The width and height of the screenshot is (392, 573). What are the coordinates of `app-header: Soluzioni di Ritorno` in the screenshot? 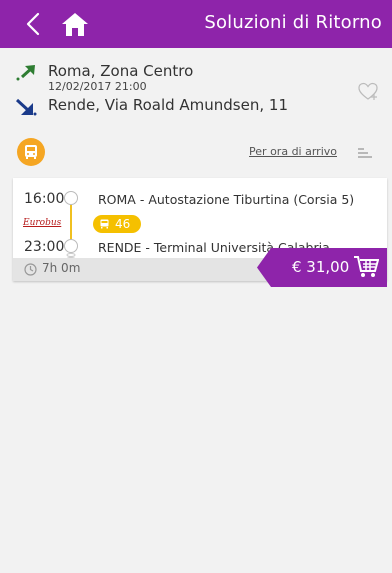 It's located at (196, 24).